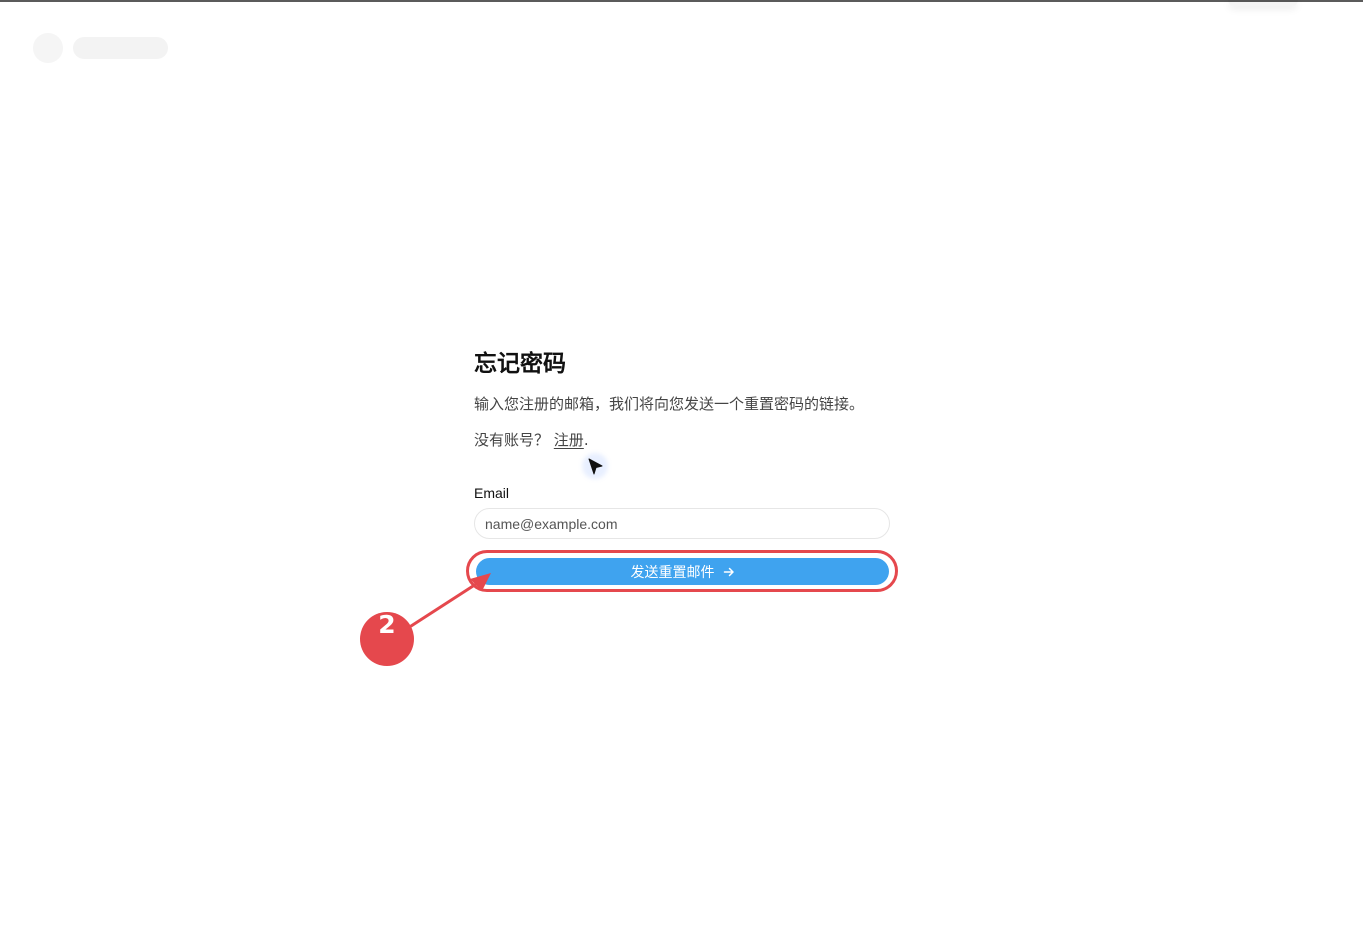 This screenshot has width=1363, height=936. I want to click on top-border, so click(681, 1).